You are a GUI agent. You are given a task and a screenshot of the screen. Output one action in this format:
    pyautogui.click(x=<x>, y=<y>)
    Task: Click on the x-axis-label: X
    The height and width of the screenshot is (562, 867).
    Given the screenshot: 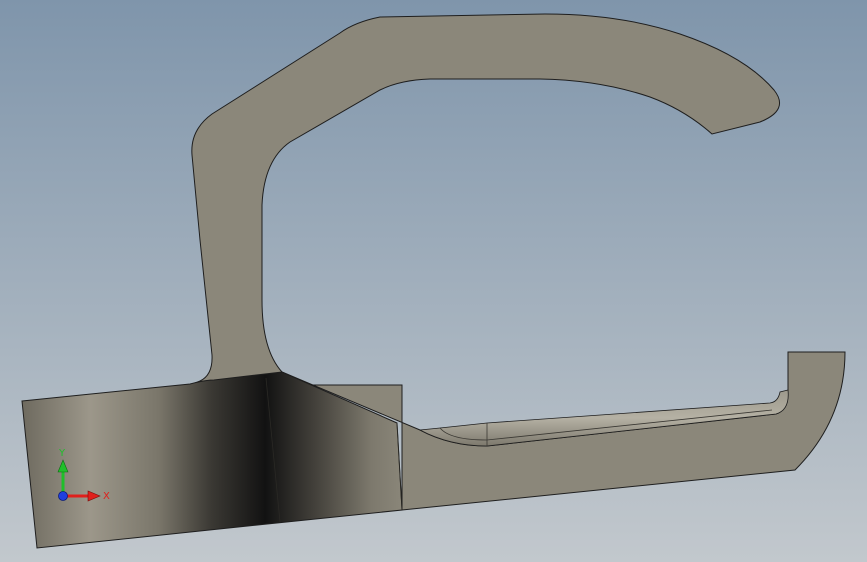 What is the action you would take?
    pyautogui.click(x=106, y=496)
    